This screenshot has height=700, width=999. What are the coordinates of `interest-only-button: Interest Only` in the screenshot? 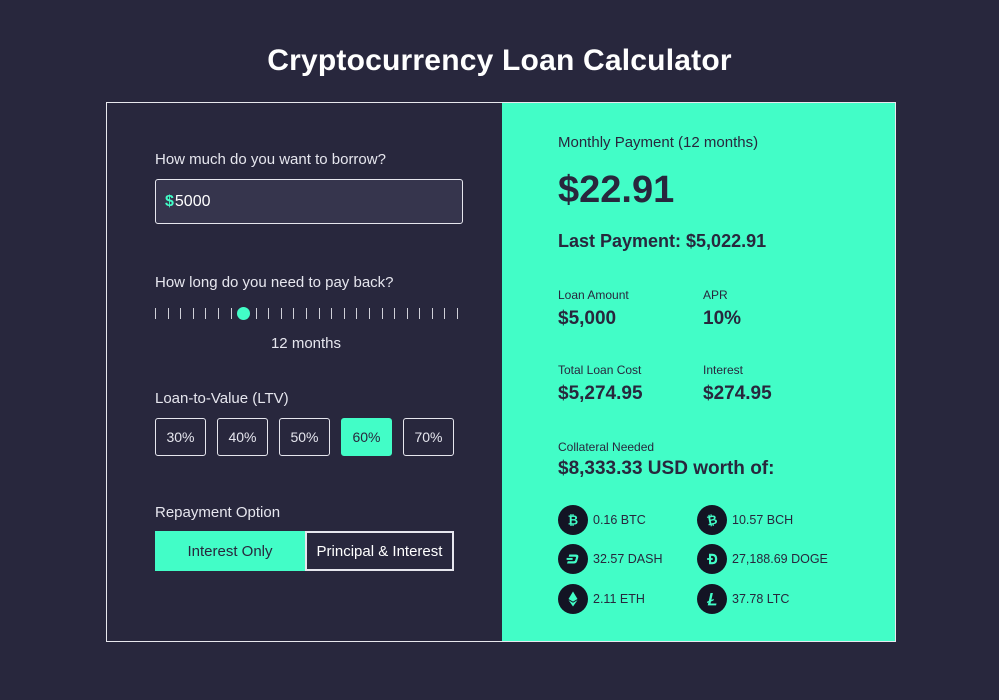 It's located at (230, 551).